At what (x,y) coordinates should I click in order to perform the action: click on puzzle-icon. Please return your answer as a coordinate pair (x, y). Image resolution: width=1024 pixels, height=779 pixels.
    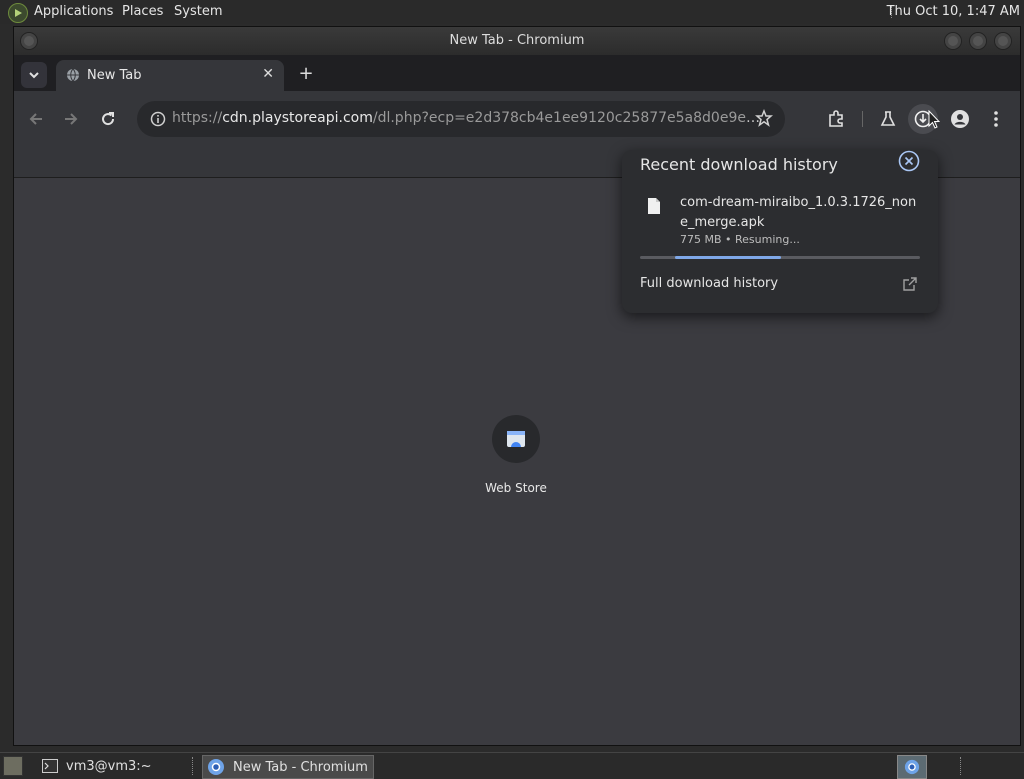
    Looking at the image, I should click on (836, 118).